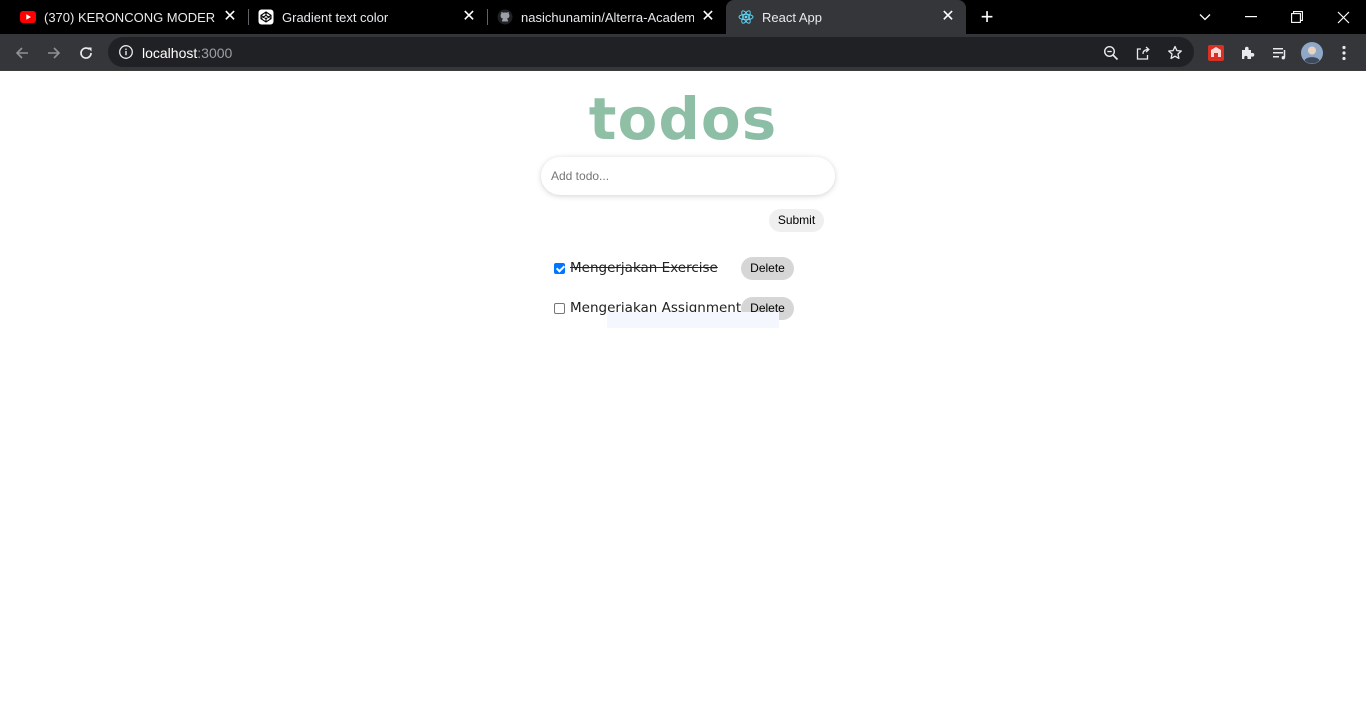 This screenshot has height=728, width=1366. Describe the element at coordinates (796, 220) in the screenshot. I see `submit-button: Submit` at that location.